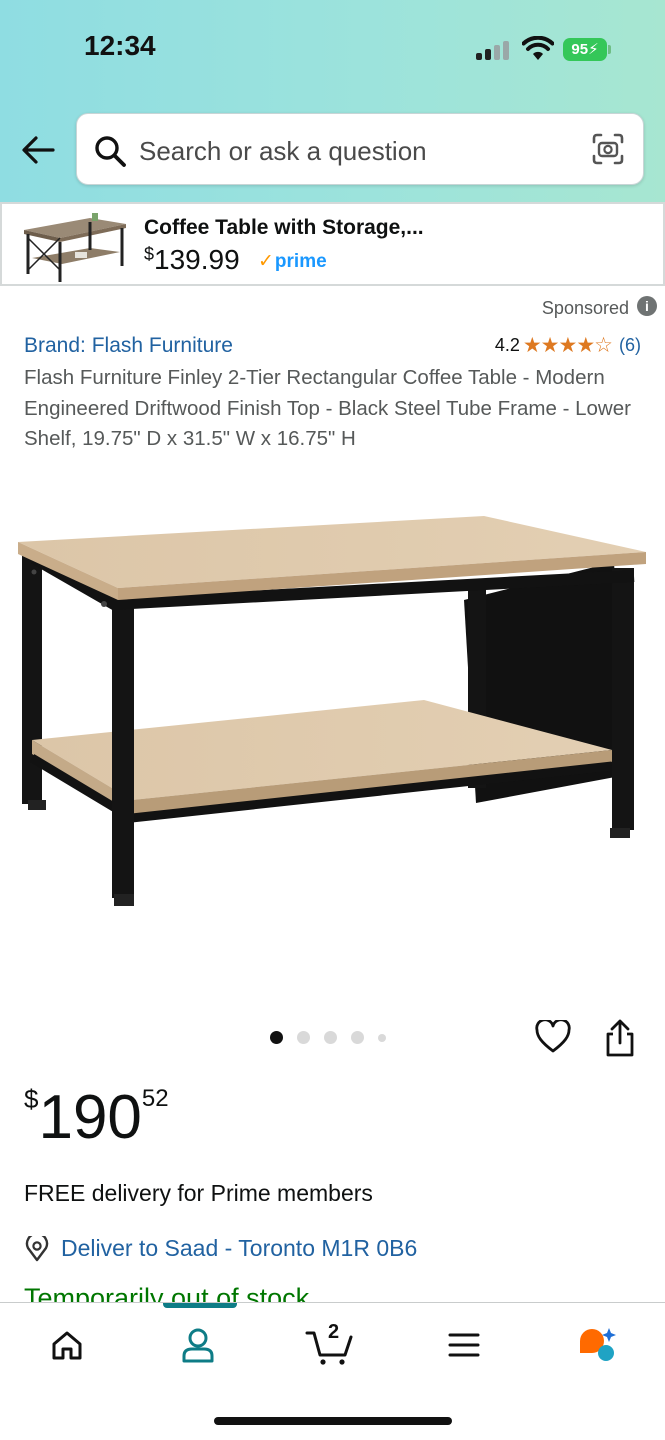 Image resolution: width=665 pixels, height=1440 pixels. I want to click on image-carousel-dots, so click(328, 1037).